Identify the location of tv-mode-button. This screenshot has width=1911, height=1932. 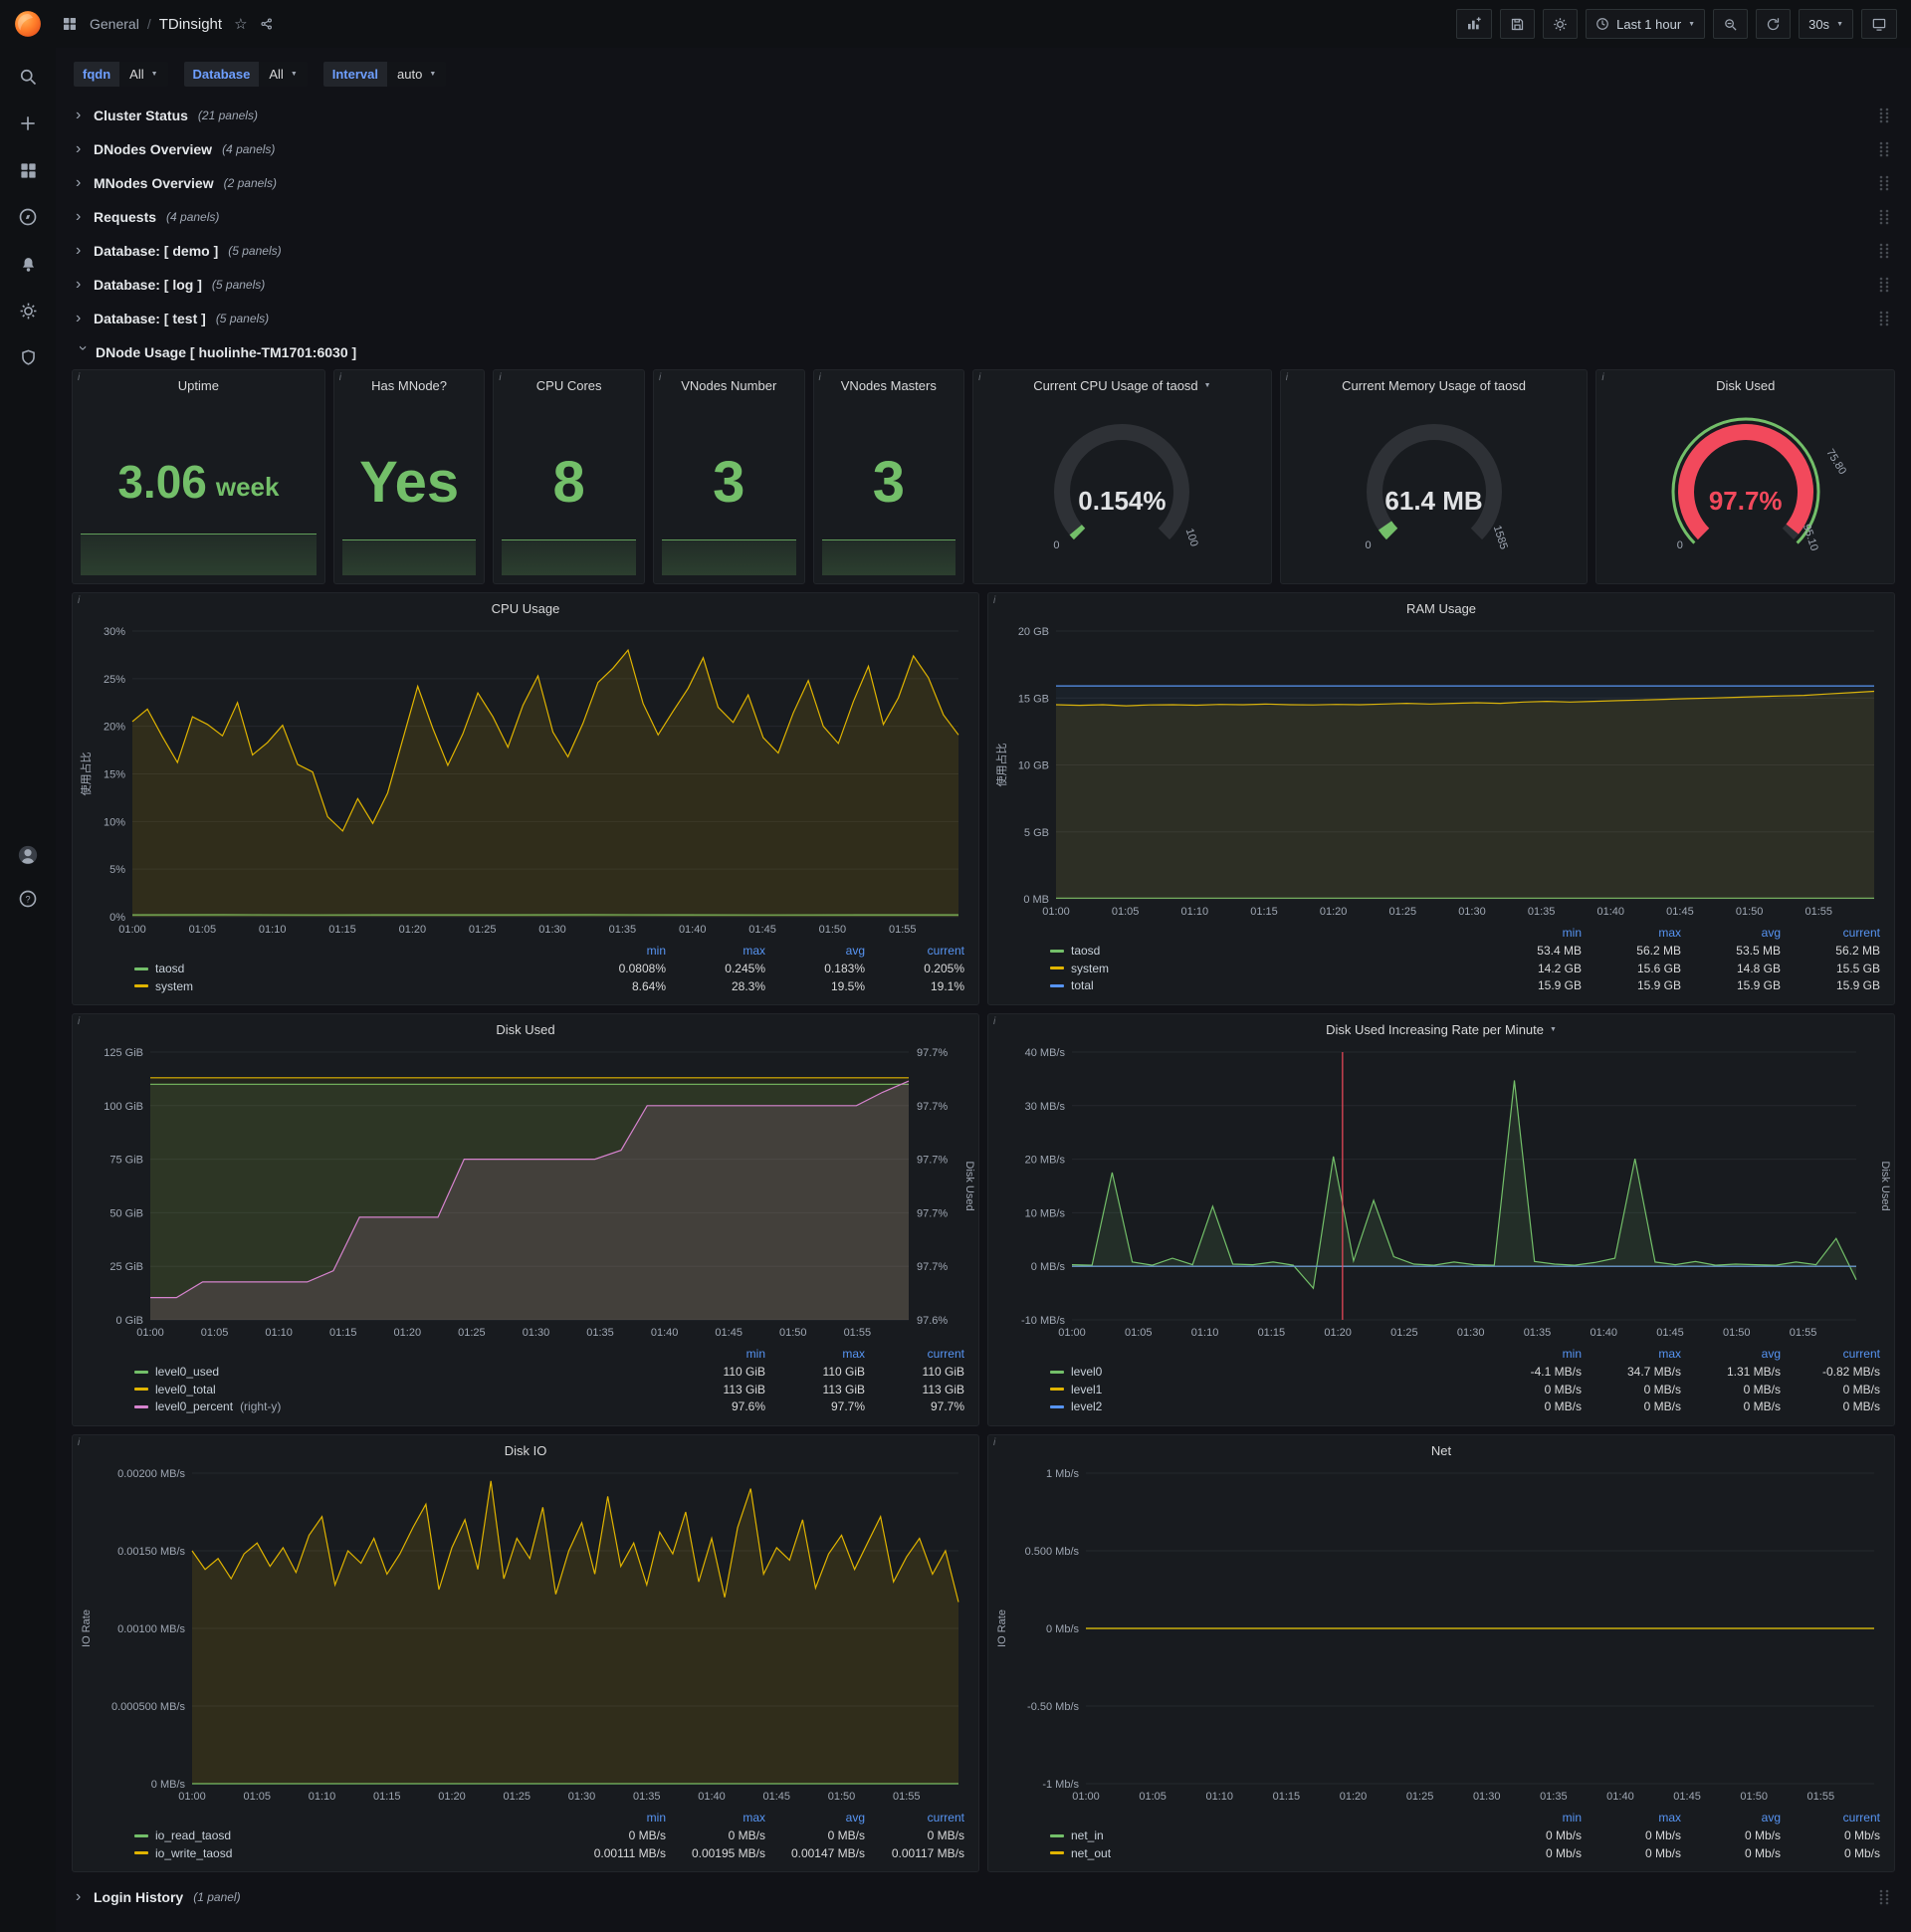
(1879, 24).